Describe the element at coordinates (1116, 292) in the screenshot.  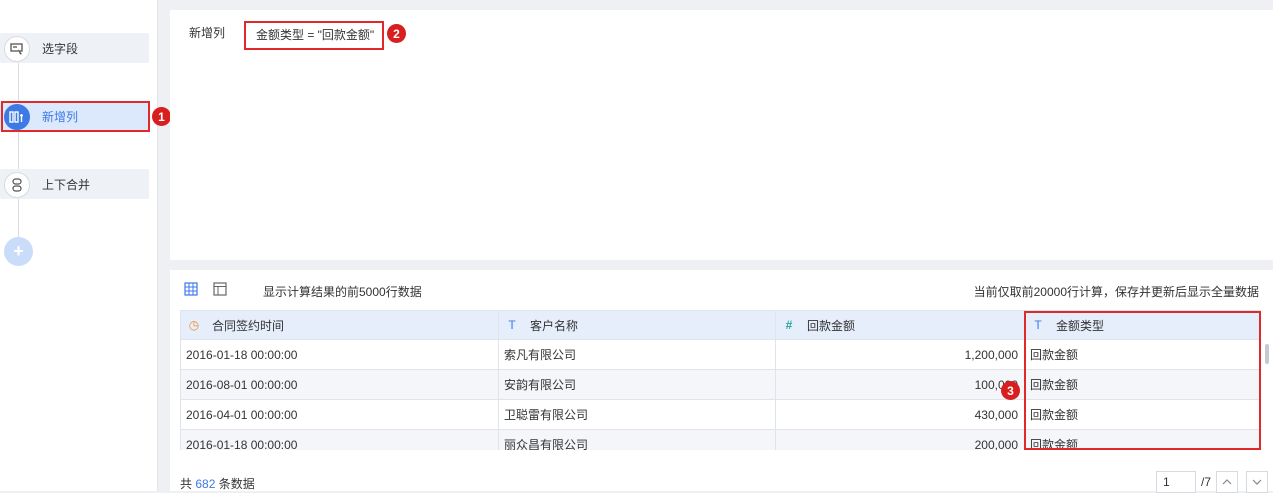
I see `preview-limit-note: 当前仅取前20000行计算，保存并更新后显示全量数据` at that location.